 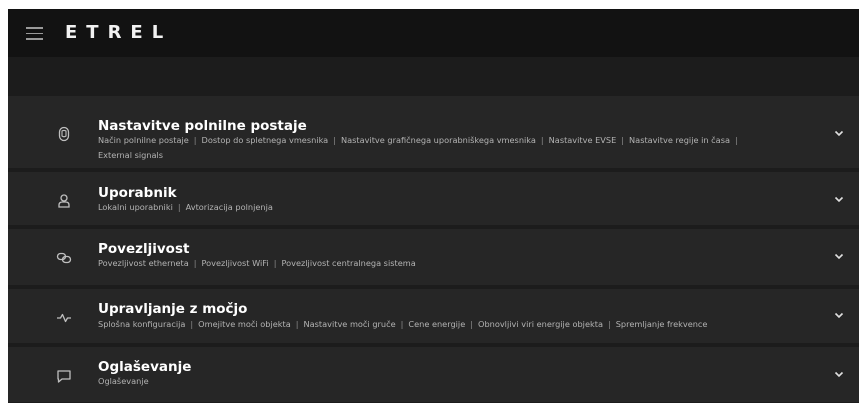 What do you see at coordinates (141, 324) in the screenshot?
I see `subitem-link: Splošna konfiguracija` at bounding box center [141, 324].